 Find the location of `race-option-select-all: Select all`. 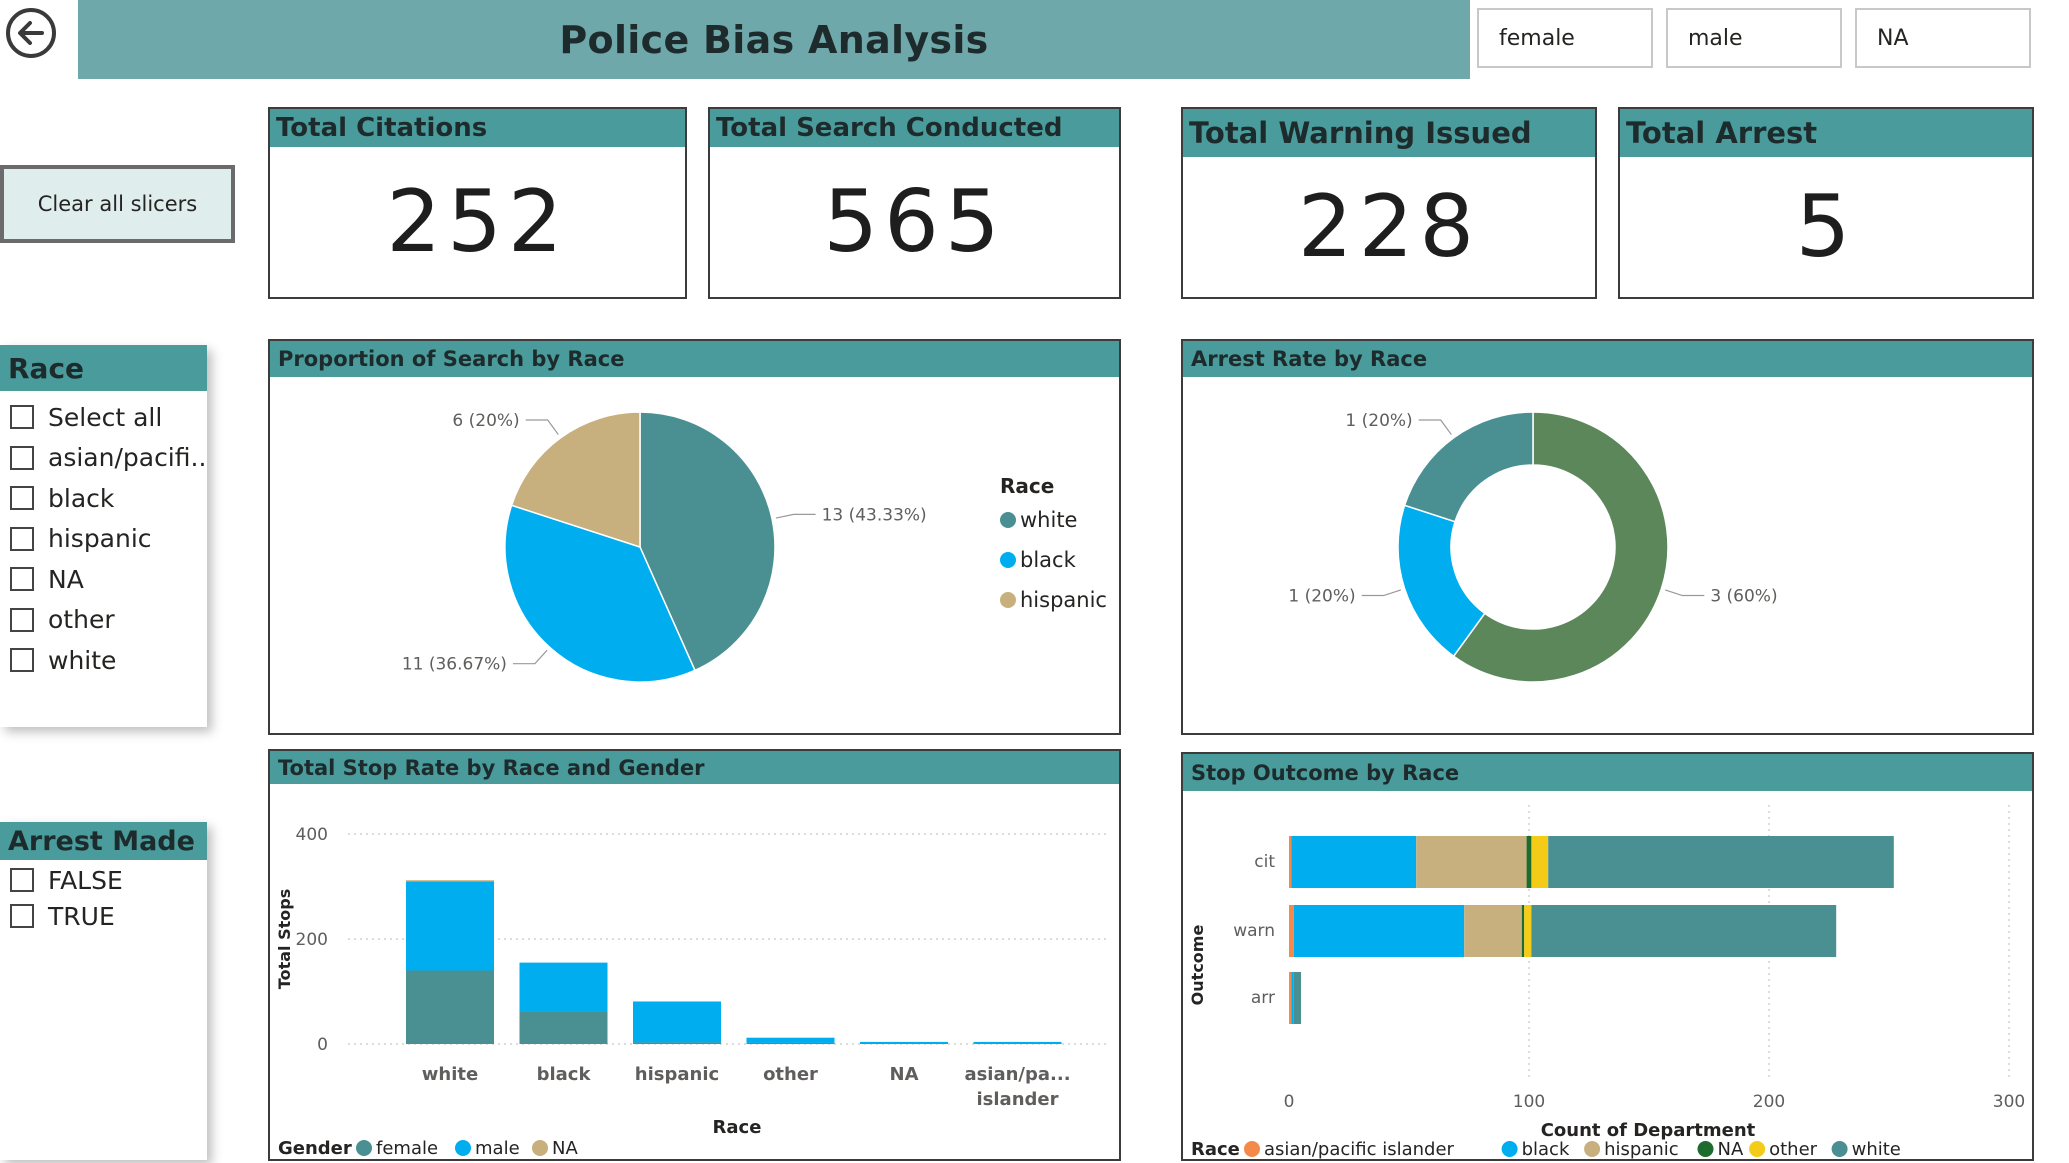

race-option-select-all: Select all is located at coordinates (103, 417).